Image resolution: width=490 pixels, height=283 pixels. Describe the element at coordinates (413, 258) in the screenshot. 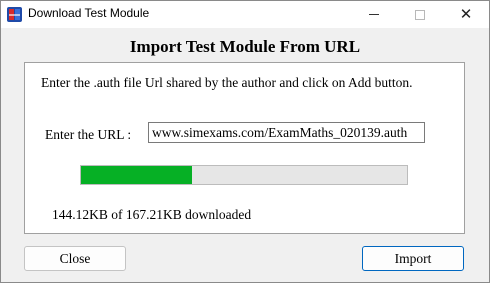

I see `import-button: Import` at that location.